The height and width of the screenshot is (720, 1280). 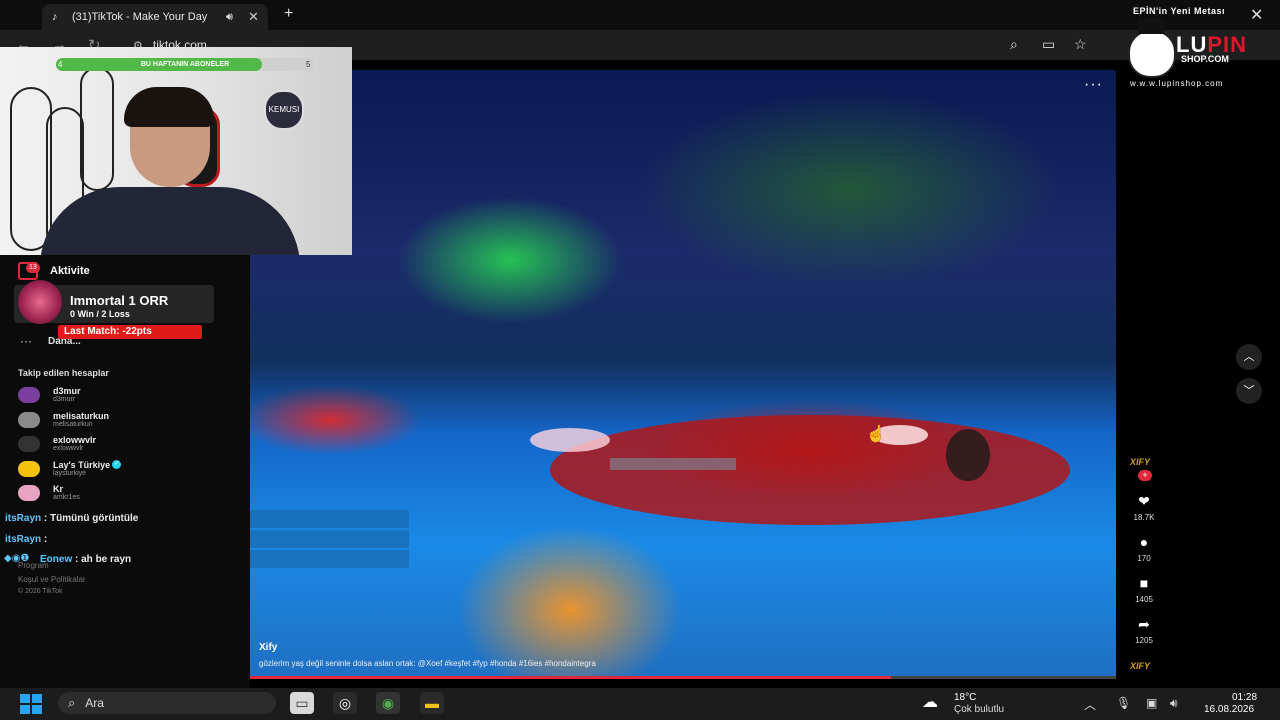 I want to click on person-hair, so click(x=169, y=107).